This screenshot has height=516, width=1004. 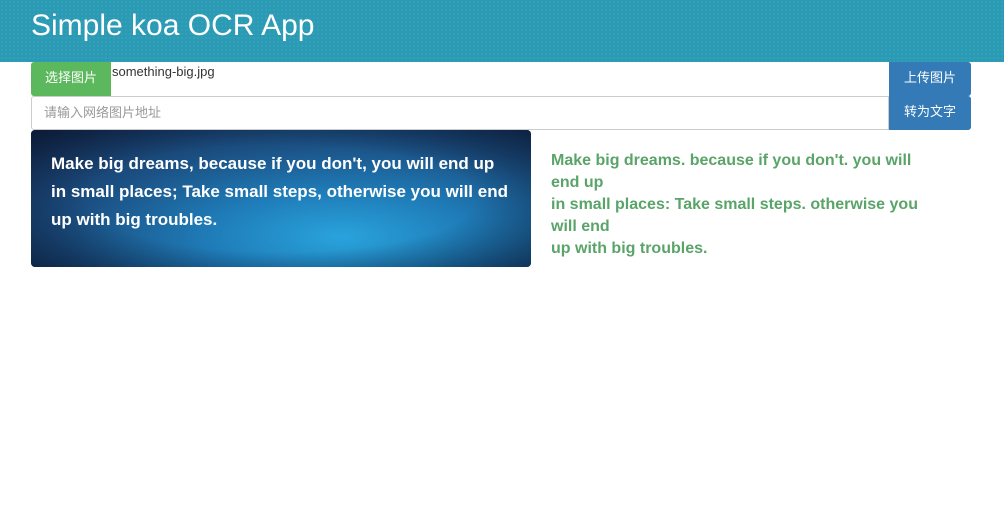 What do you see at coordinates (930, 113) in the screenshot?
I see `convert-to-text-button: 转为文字` at bounding box center [930, 113].